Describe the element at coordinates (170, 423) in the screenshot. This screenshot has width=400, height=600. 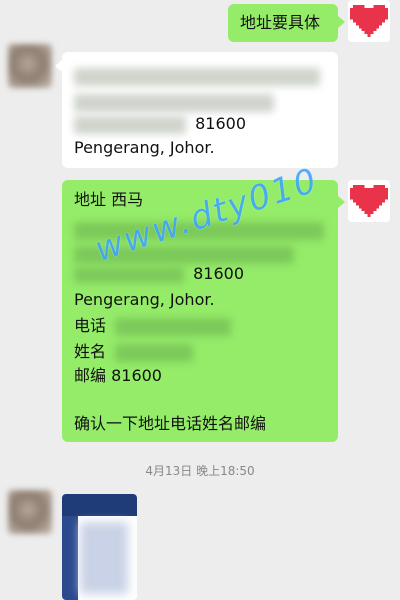
I see `confirm-text: 确认一下地址电话姓名邮编` at that location.